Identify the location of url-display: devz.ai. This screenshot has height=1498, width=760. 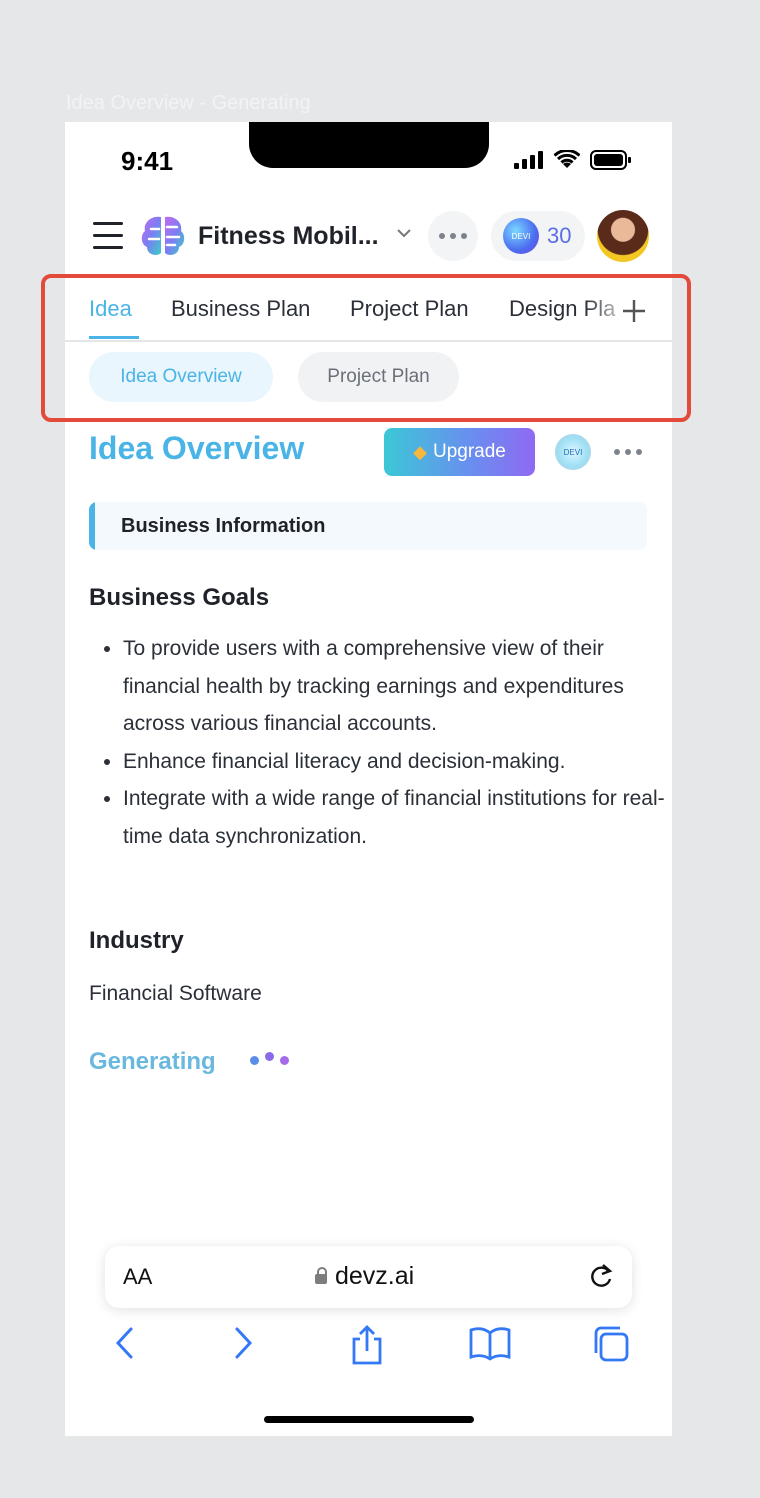
(364, 1276).